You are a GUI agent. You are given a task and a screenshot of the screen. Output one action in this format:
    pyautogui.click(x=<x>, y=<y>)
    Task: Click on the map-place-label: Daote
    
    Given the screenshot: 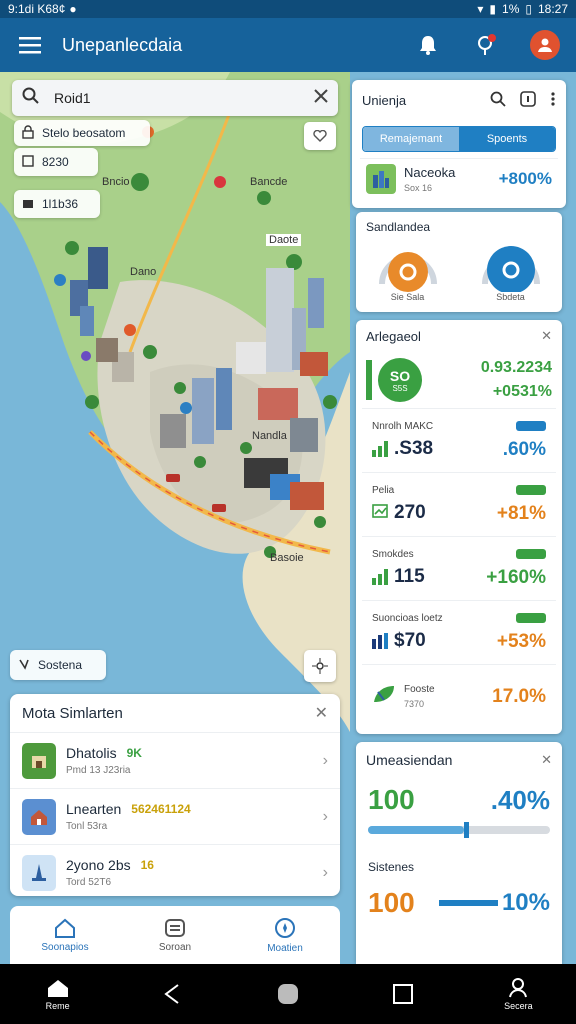 What is the action you would take?
    pyautogui.click(x=284, y=240)
    